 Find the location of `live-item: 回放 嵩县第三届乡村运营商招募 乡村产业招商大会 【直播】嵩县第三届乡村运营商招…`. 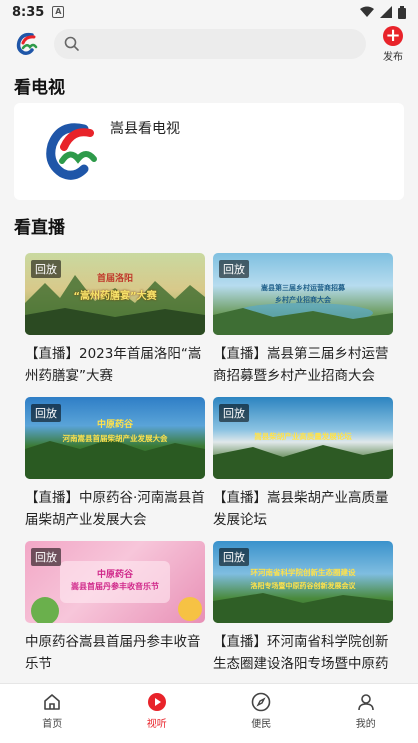

live-item: 回放 嵩县第三届乡村运营商招募 乡村产业招商大会 【直播】嵩县第三届乡村运营商招… is located at coordinates (303, 320).